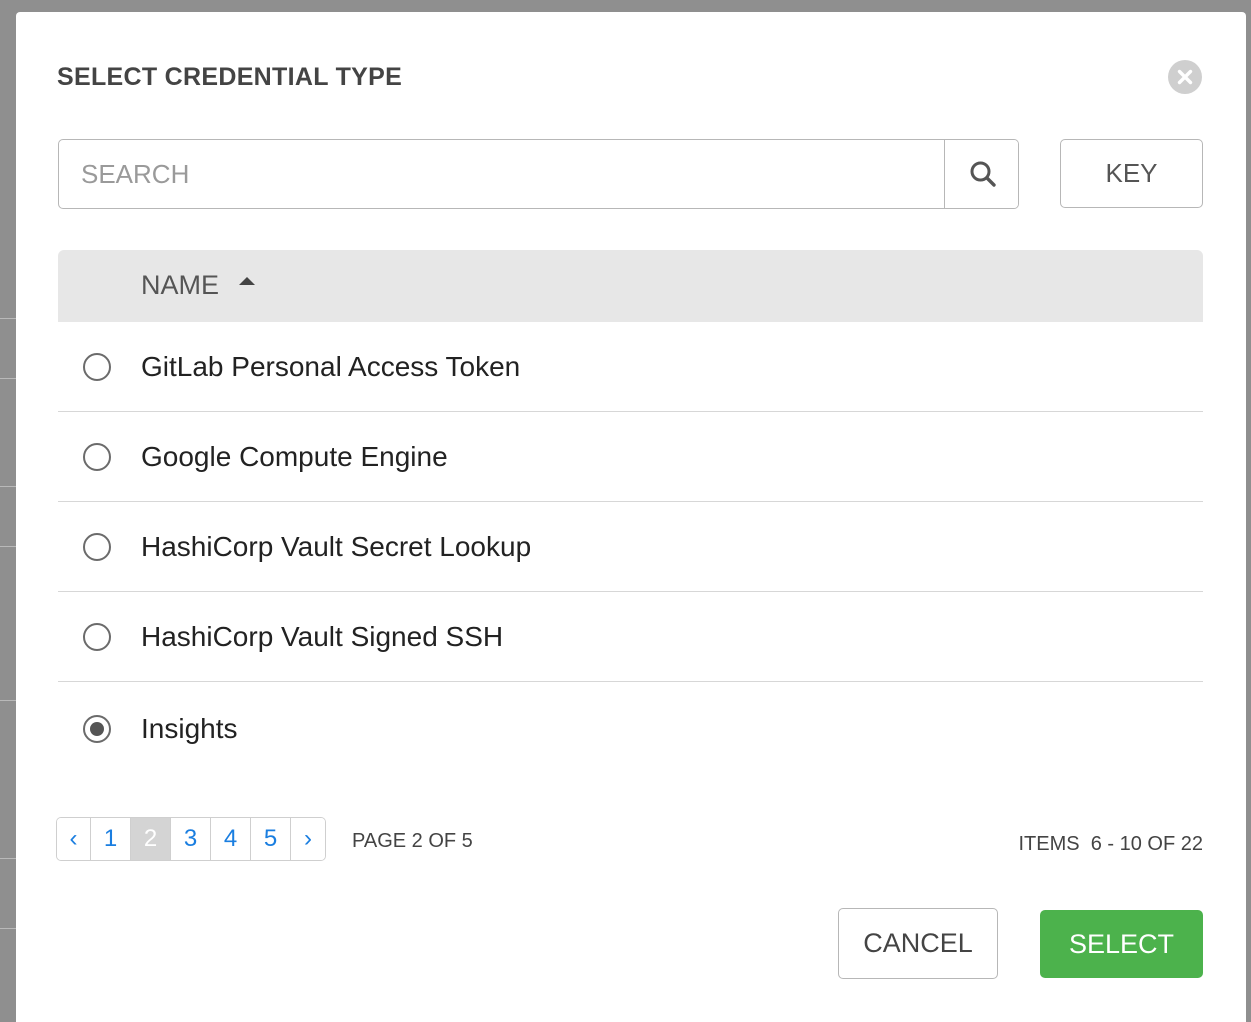  I want to click on search-input, so click(501, 174).